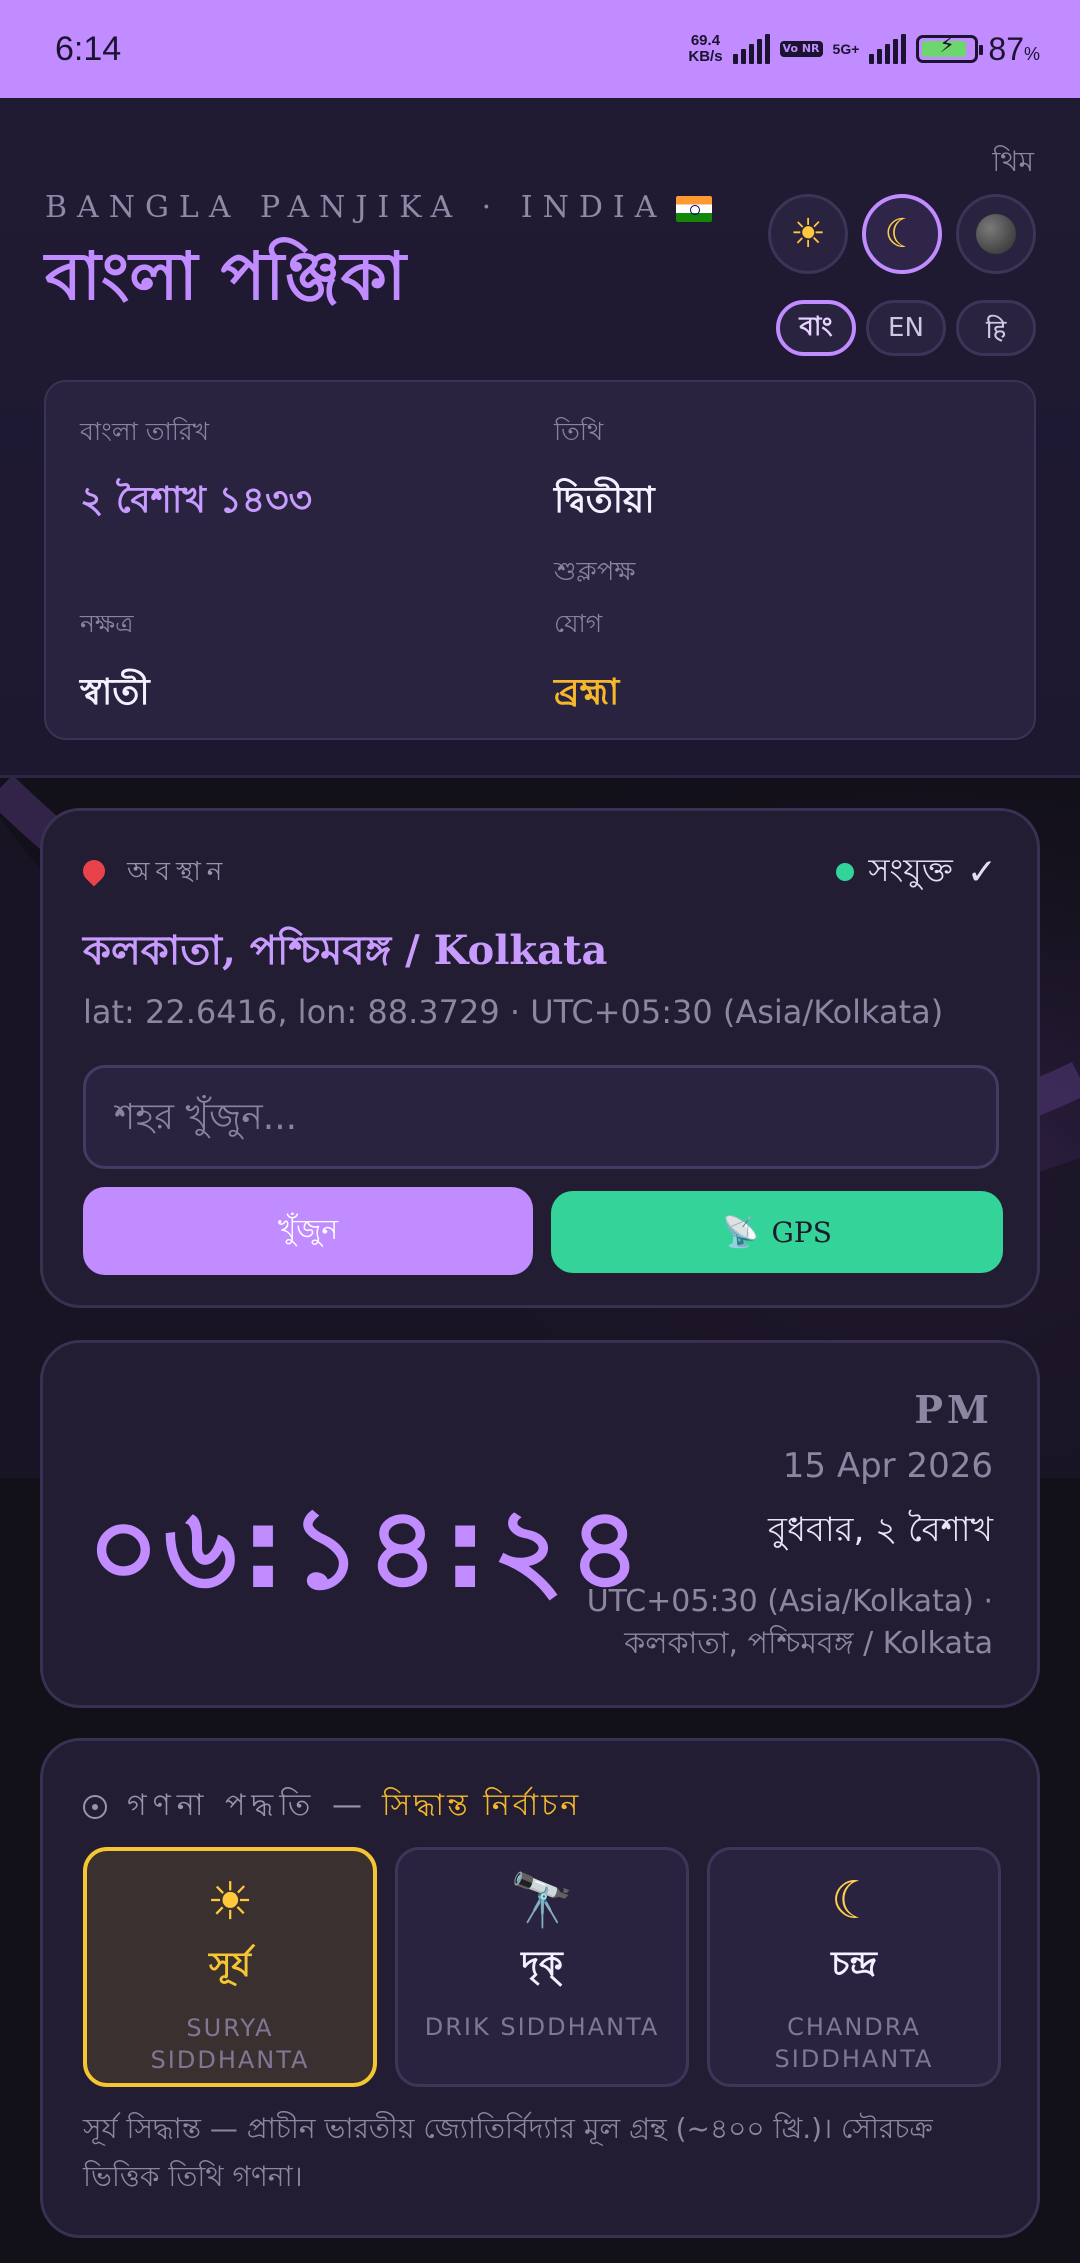 Image resolution: width=1080 pixels, height=2263 pixels. What do you see at coordinates (595, 572) in the screenshot?
I see `paksha-value: শুক্লপক্ষ` at bounding box center [595, 572].